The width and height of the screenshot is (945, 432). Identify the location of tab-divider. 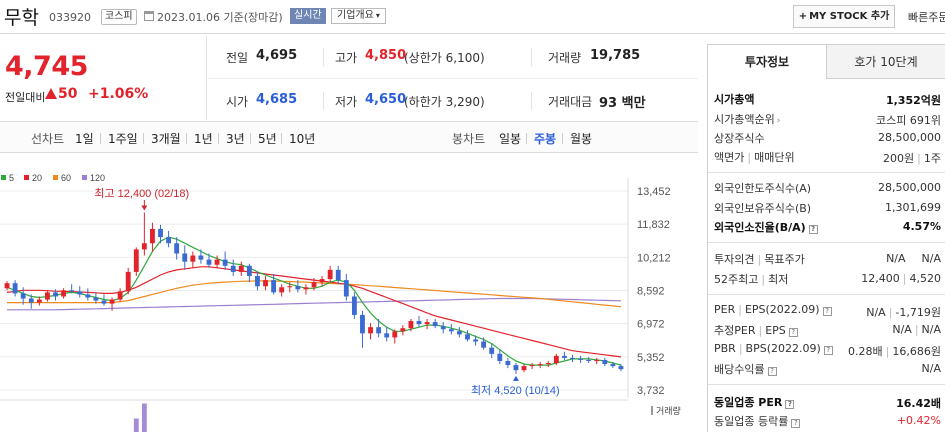
(186, 138).